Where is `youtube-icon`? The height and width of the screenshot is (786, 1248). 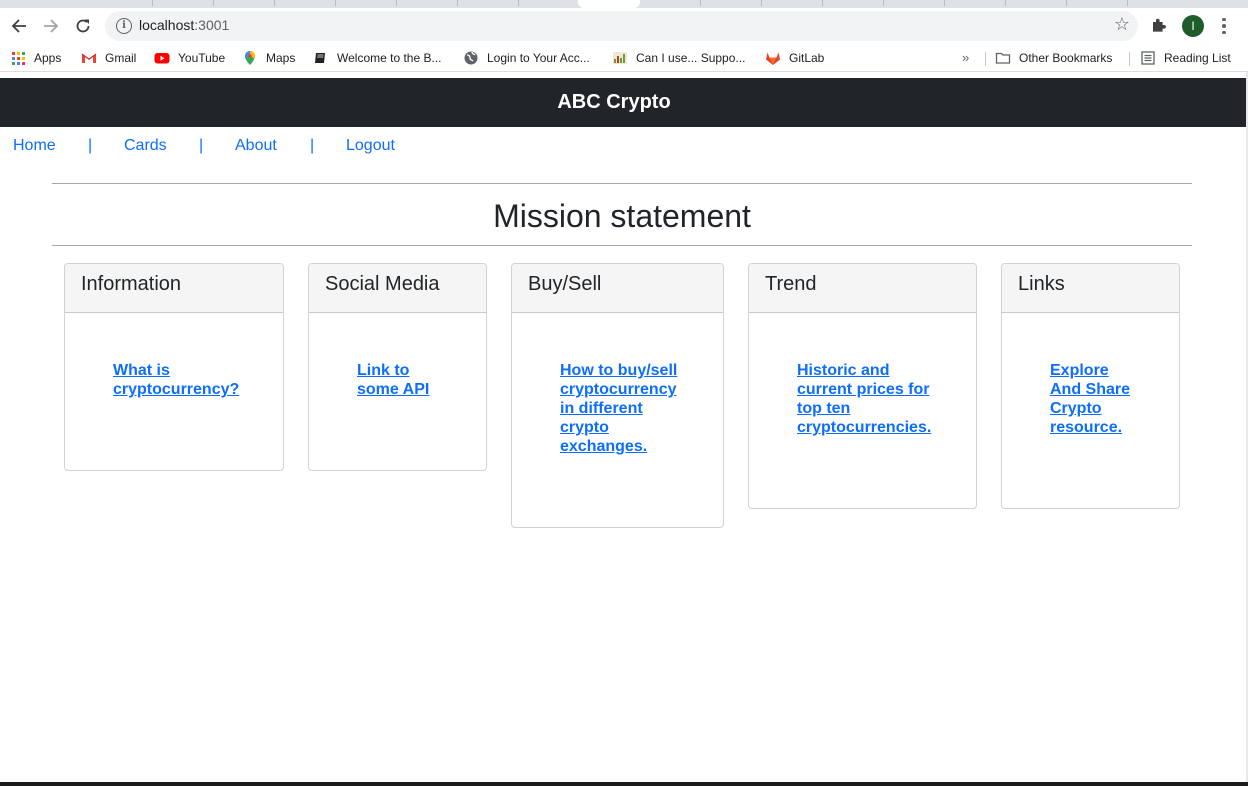
youtube-icon is located at coordinates (162, 58).